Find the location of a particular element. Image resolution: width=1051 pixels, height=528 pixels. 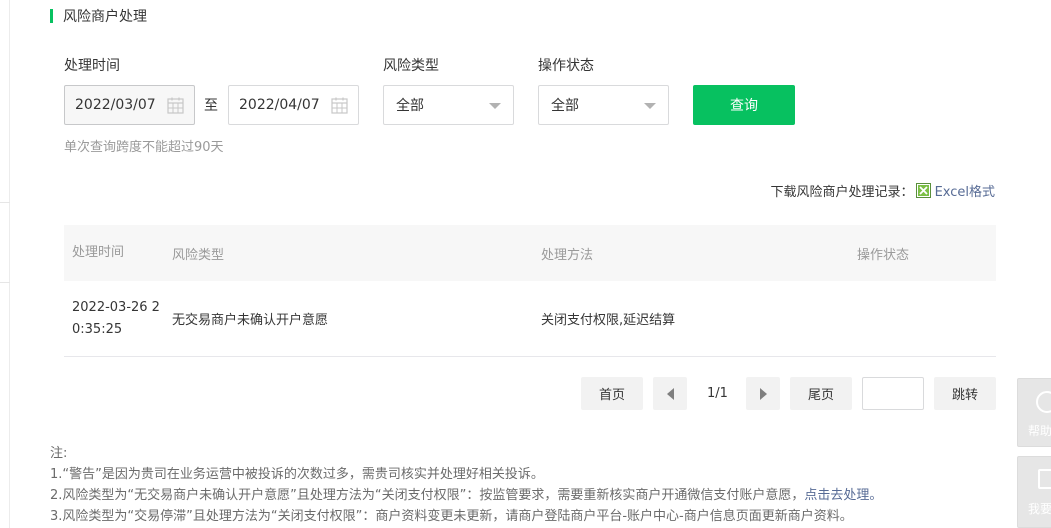

page-number-input is located at coordinates (893, 393).